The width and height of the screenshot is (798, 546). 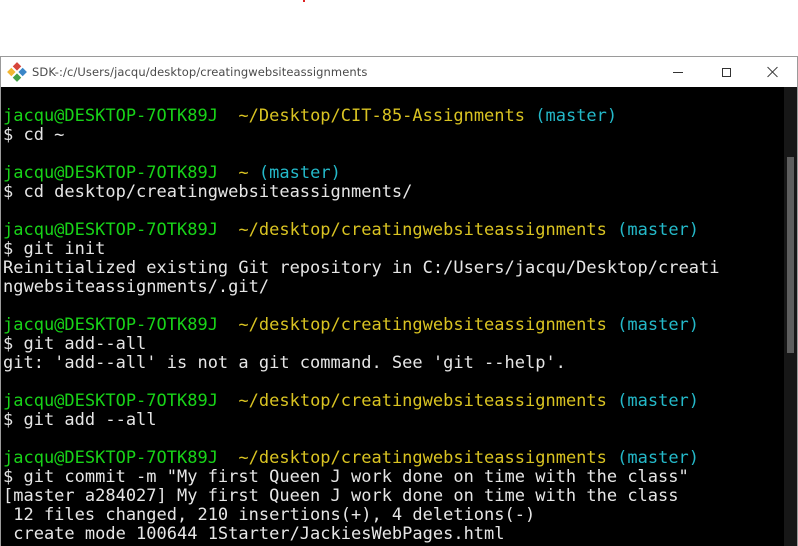 What do you see at coordinates (17, 72) in the screenshot?
I see `git-sdk-icon` at bounding box center [17, 72].